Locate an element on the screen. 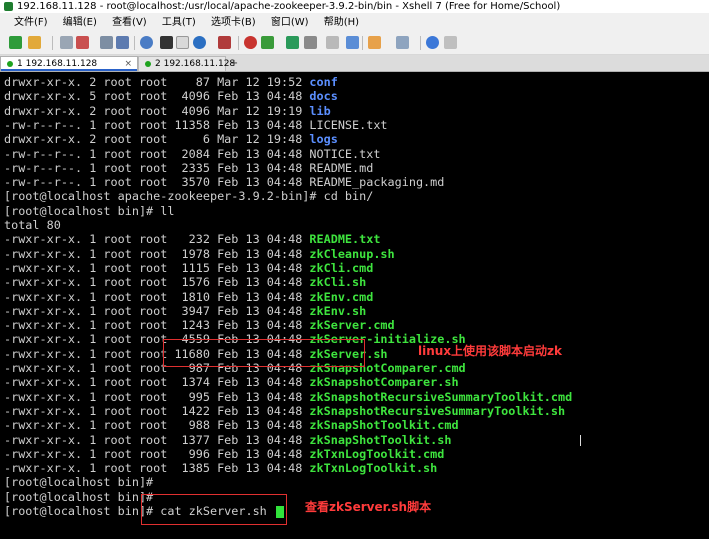  menu-tools: 工具(T) is located at coordinates (179, 22).